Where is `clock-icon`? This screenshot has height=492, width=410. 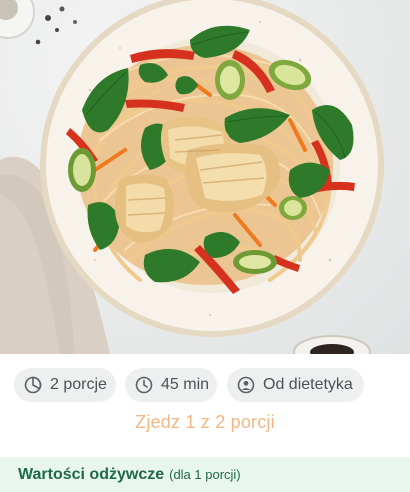
clock-icon is located at coordinates (144, 385).